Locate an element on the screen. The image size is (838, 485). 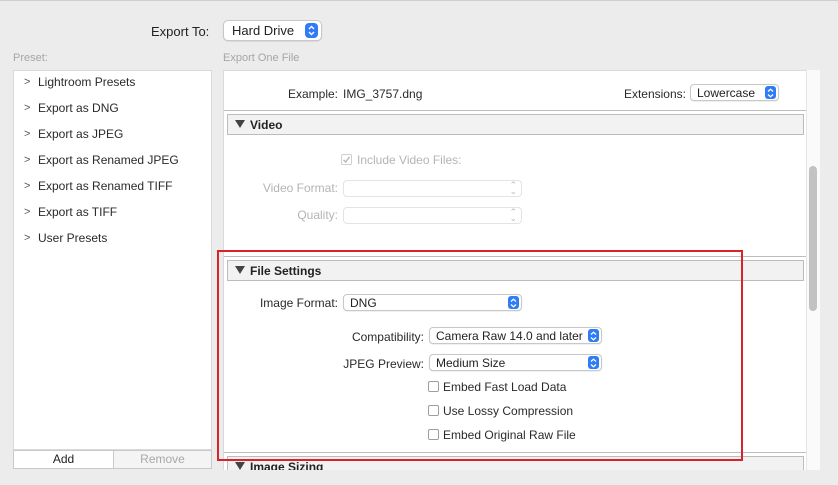
preset-folder-lightroom-presets: > Lightroom Presets is located at coordinates (79, 82).